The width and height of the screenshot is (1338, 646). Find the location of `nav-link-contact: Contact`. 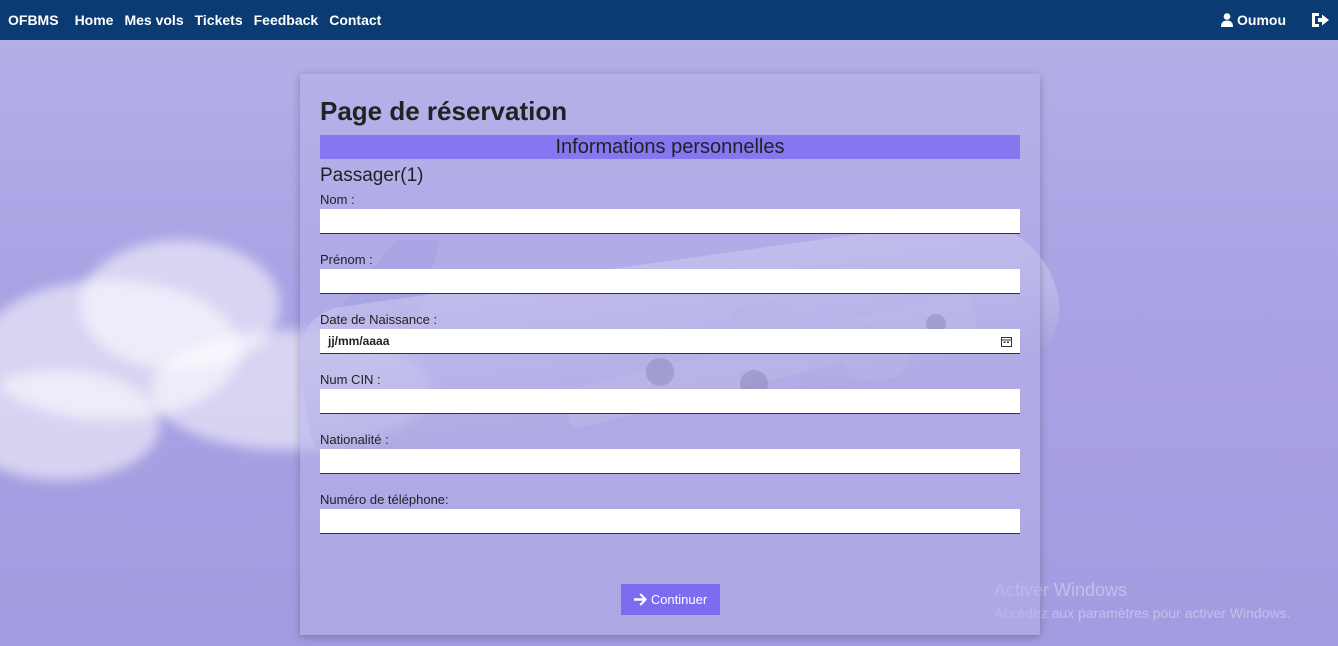

nav-link-contact: Contact is located at coordinates (355, 20).